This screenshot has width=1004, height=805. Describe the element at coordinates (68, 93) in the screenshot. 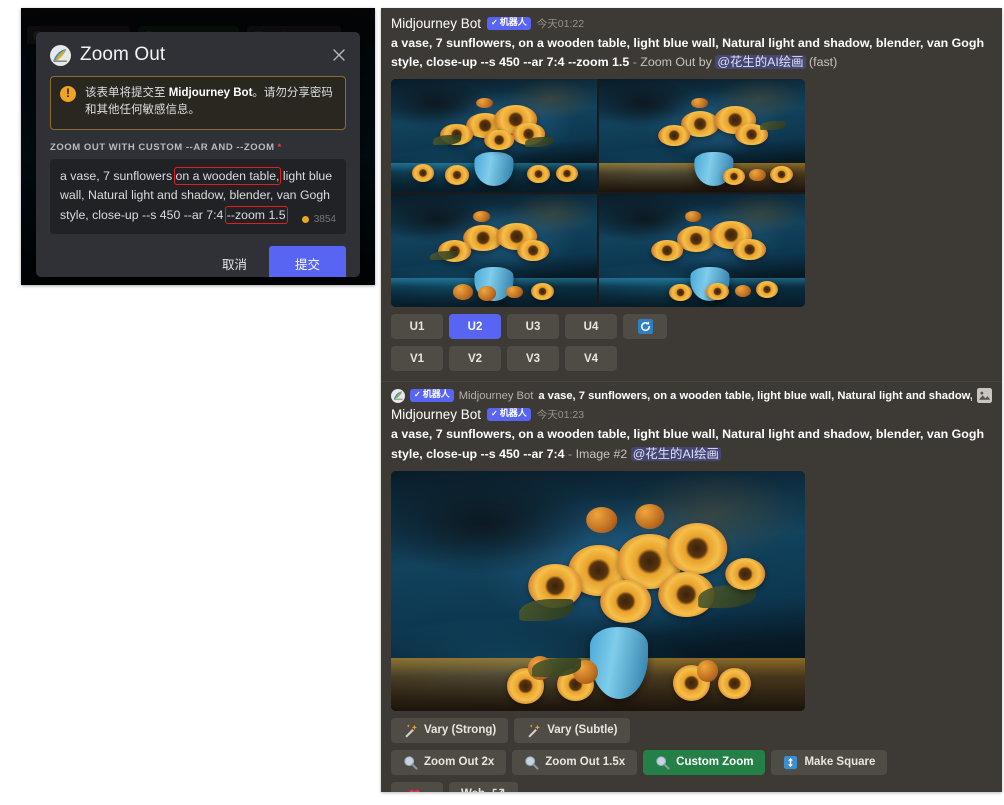

I see `warning-icon` at that location.